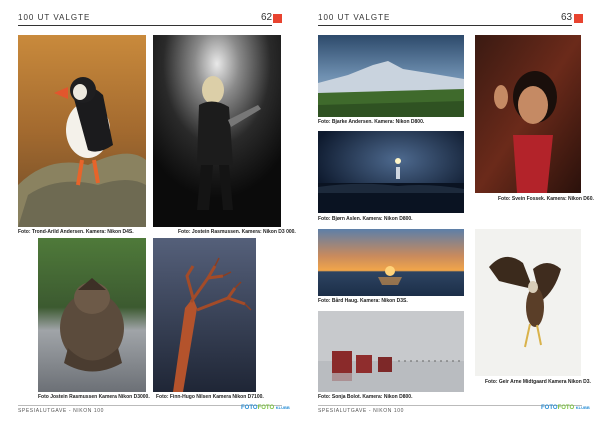 The image size is (600, 424). I want to click on photo-puffin, so click(82, 131).